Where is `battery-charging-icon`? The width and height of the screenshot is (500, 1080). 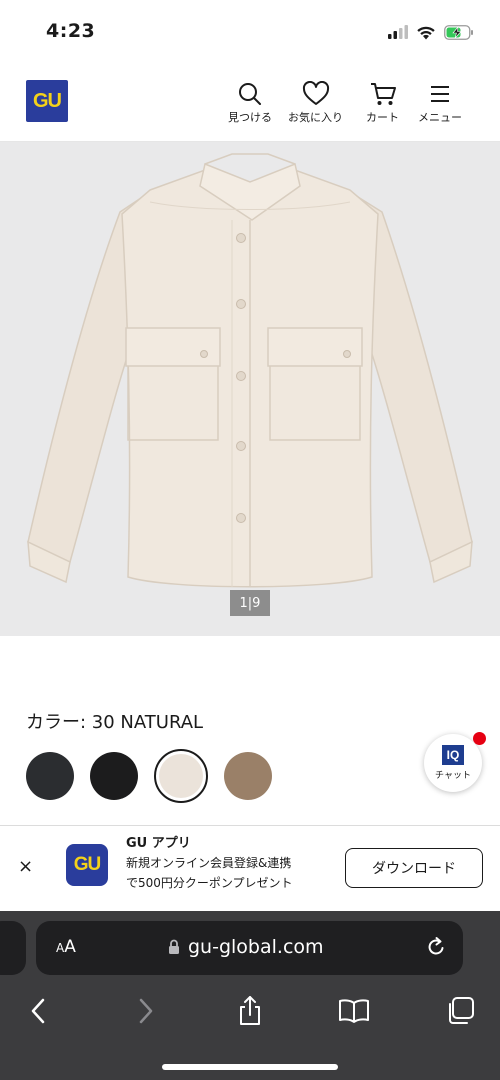 battery-charging-icon is located at coordinates (458, 32).